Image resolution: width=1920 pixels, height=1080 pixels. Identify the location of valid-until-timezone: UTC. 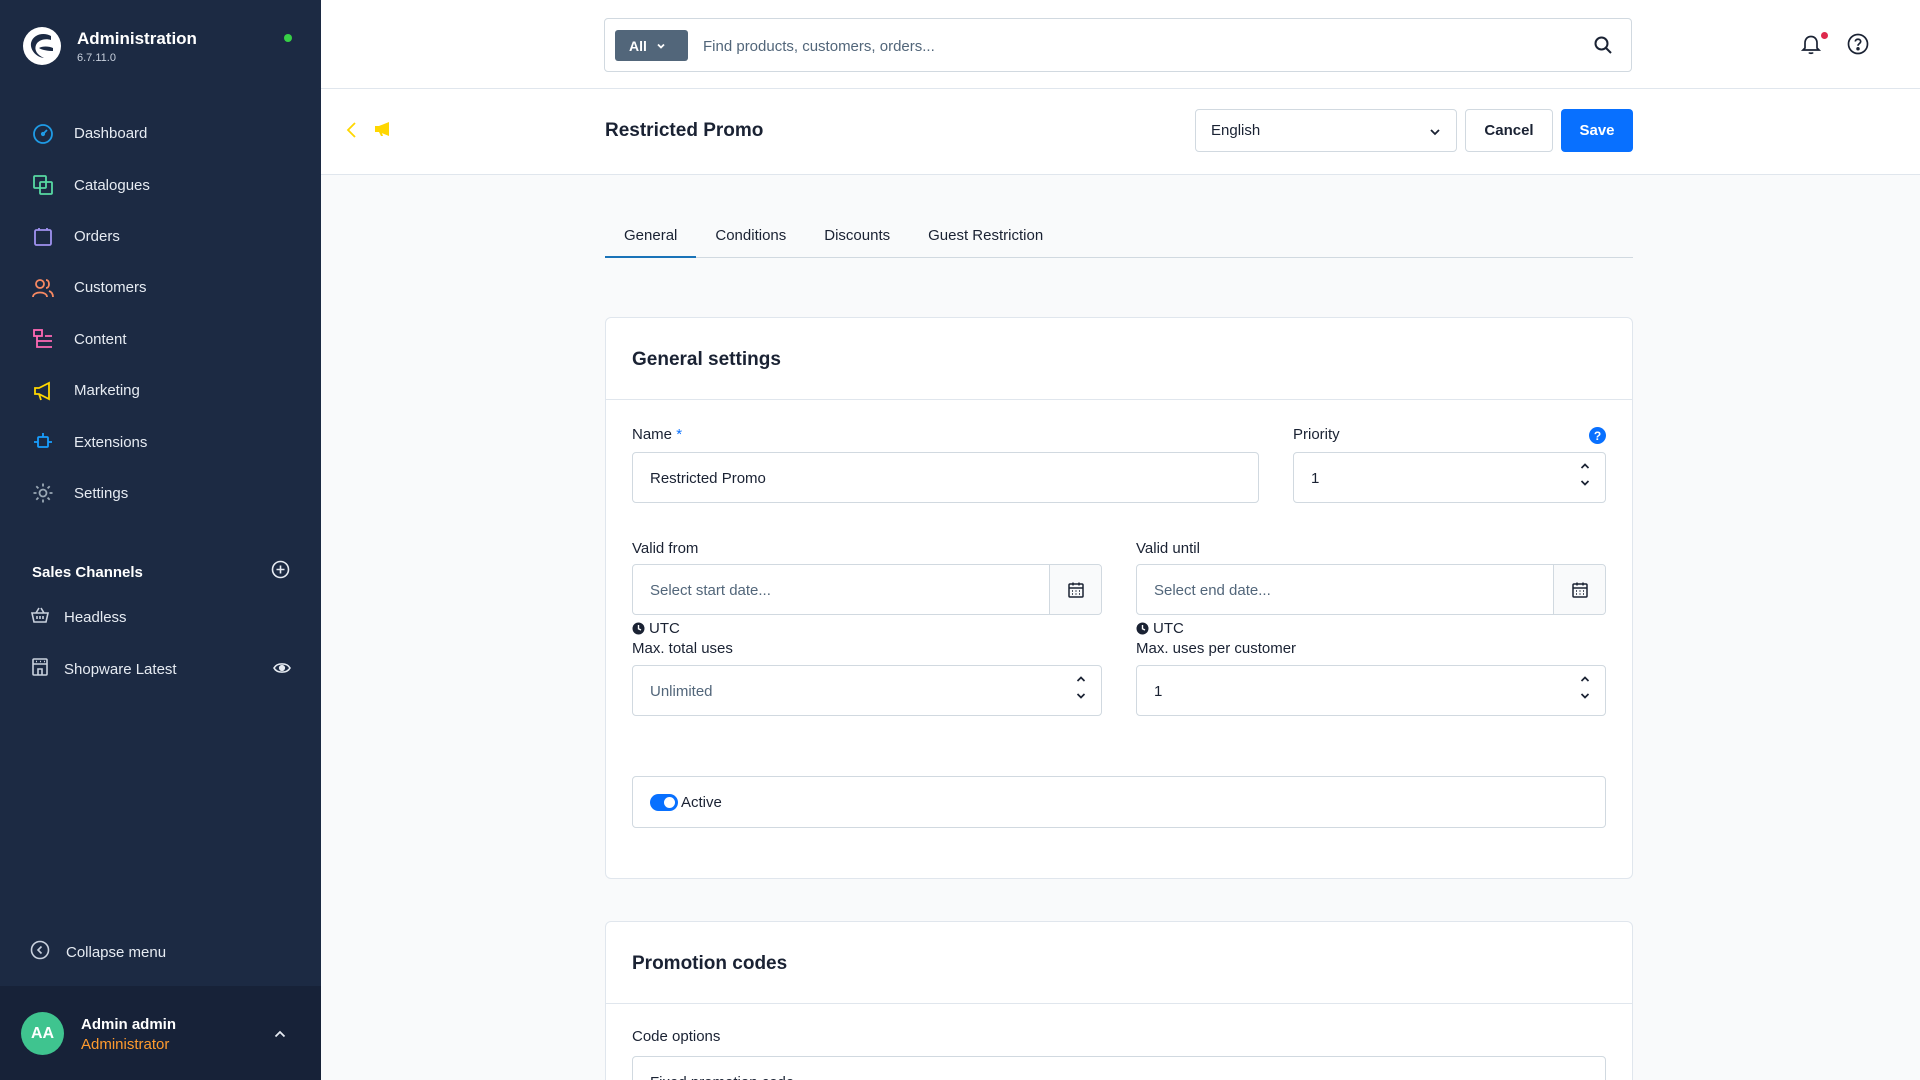
(1160, 628).